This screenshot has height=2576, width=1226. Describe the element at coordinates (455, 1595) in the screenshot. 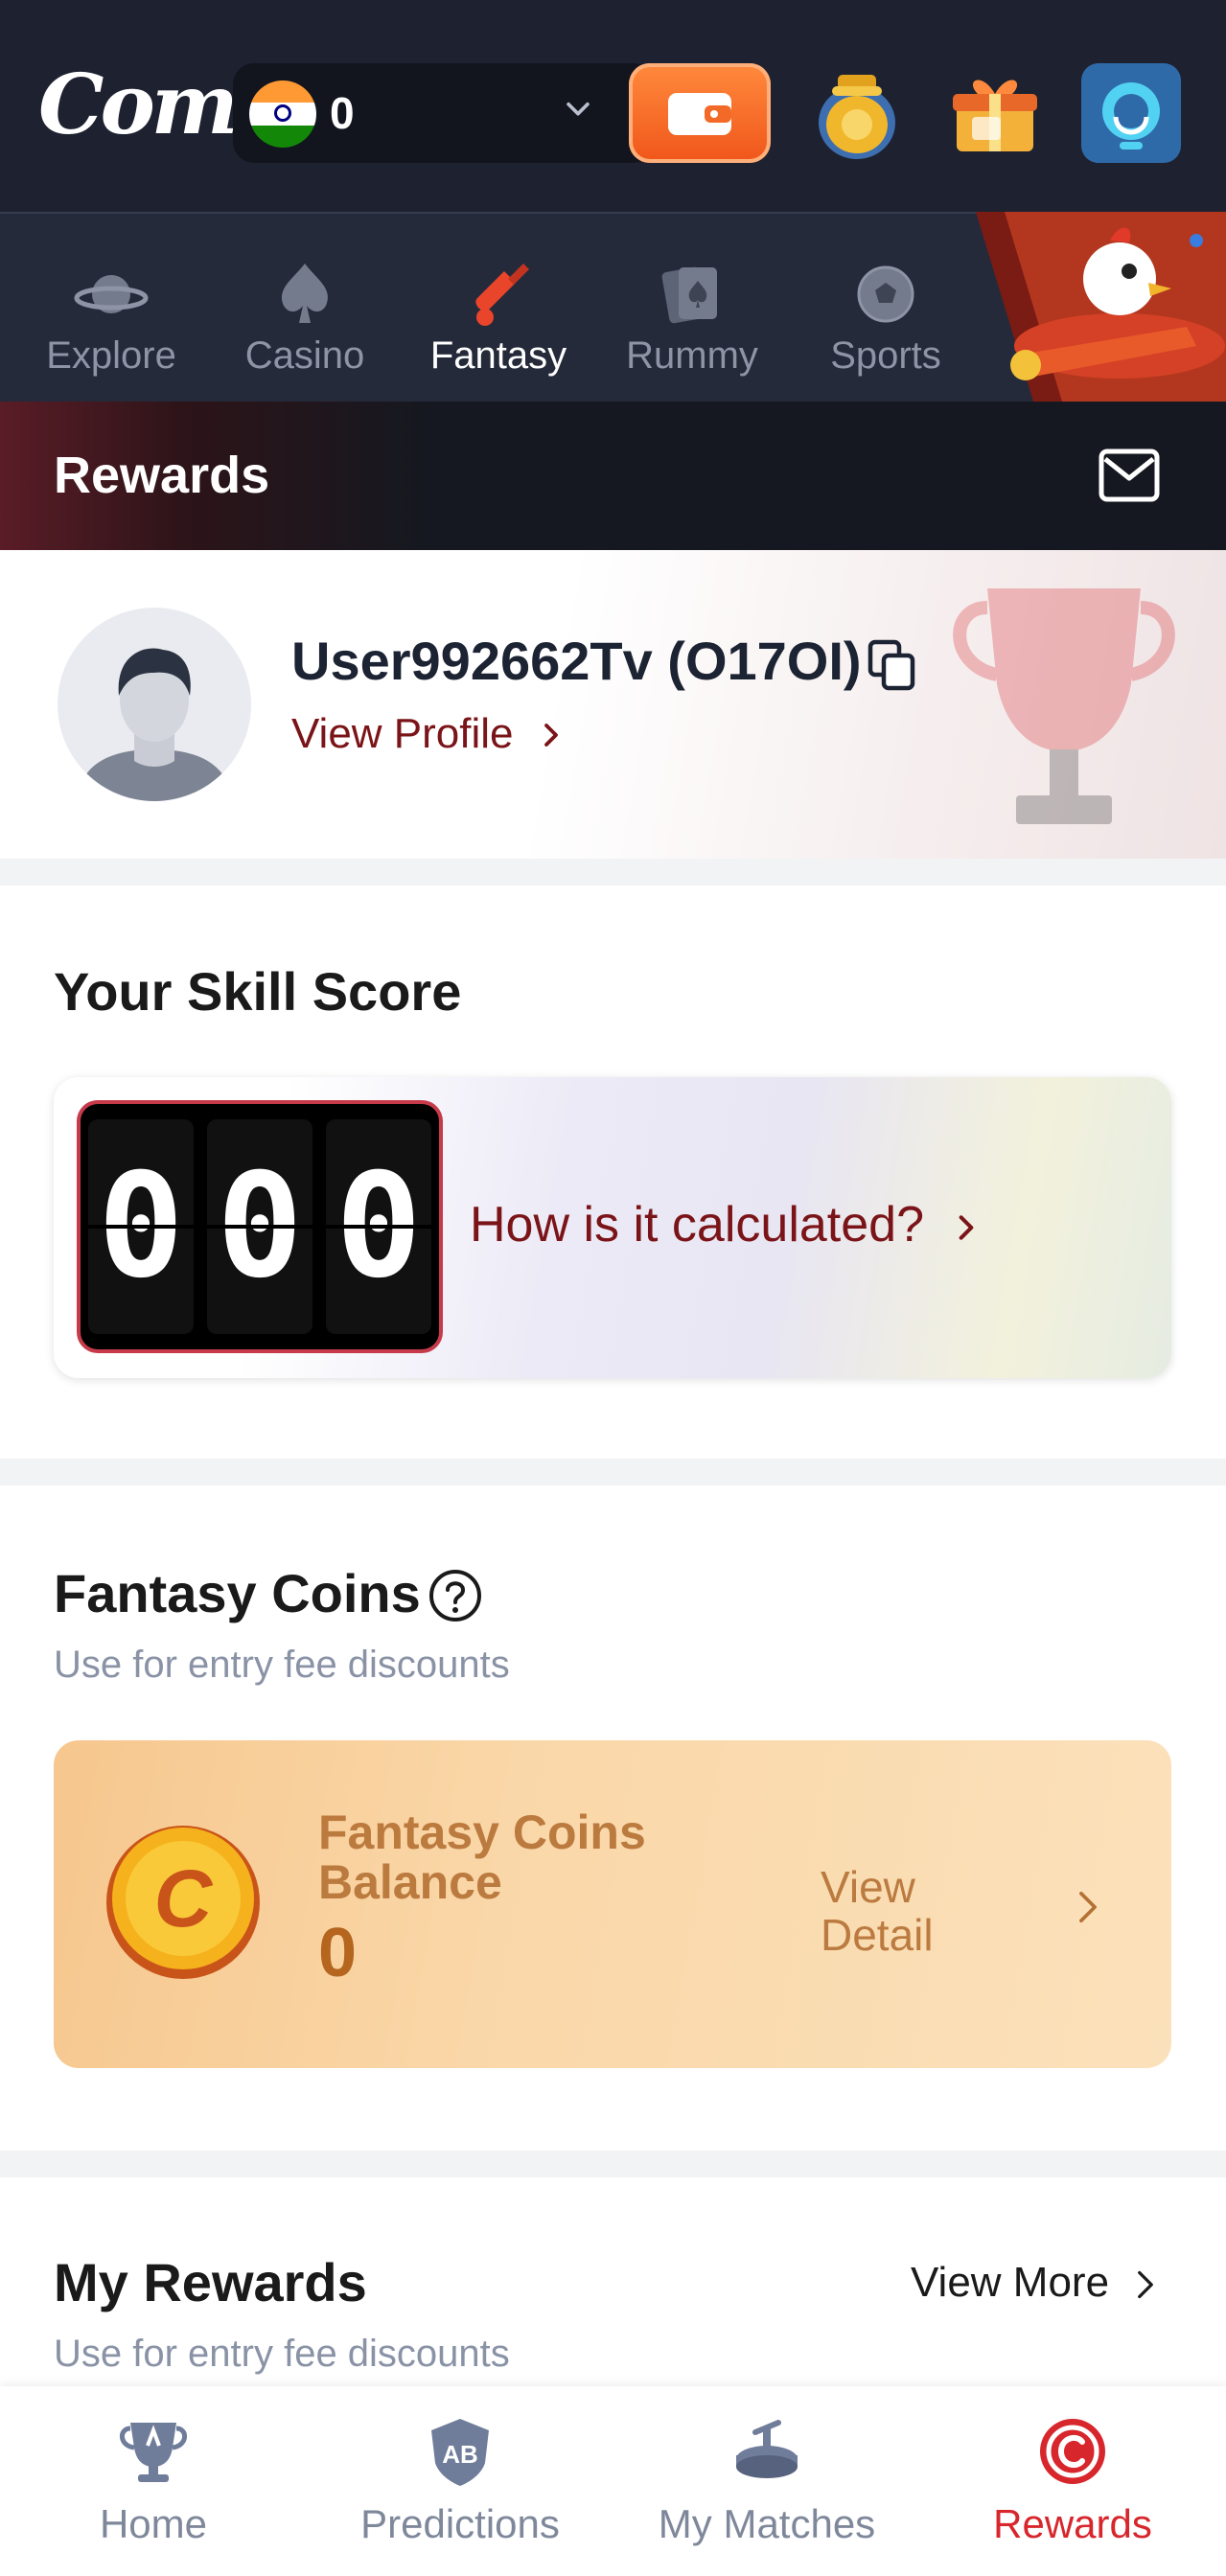

I see `help-icon` at that location.